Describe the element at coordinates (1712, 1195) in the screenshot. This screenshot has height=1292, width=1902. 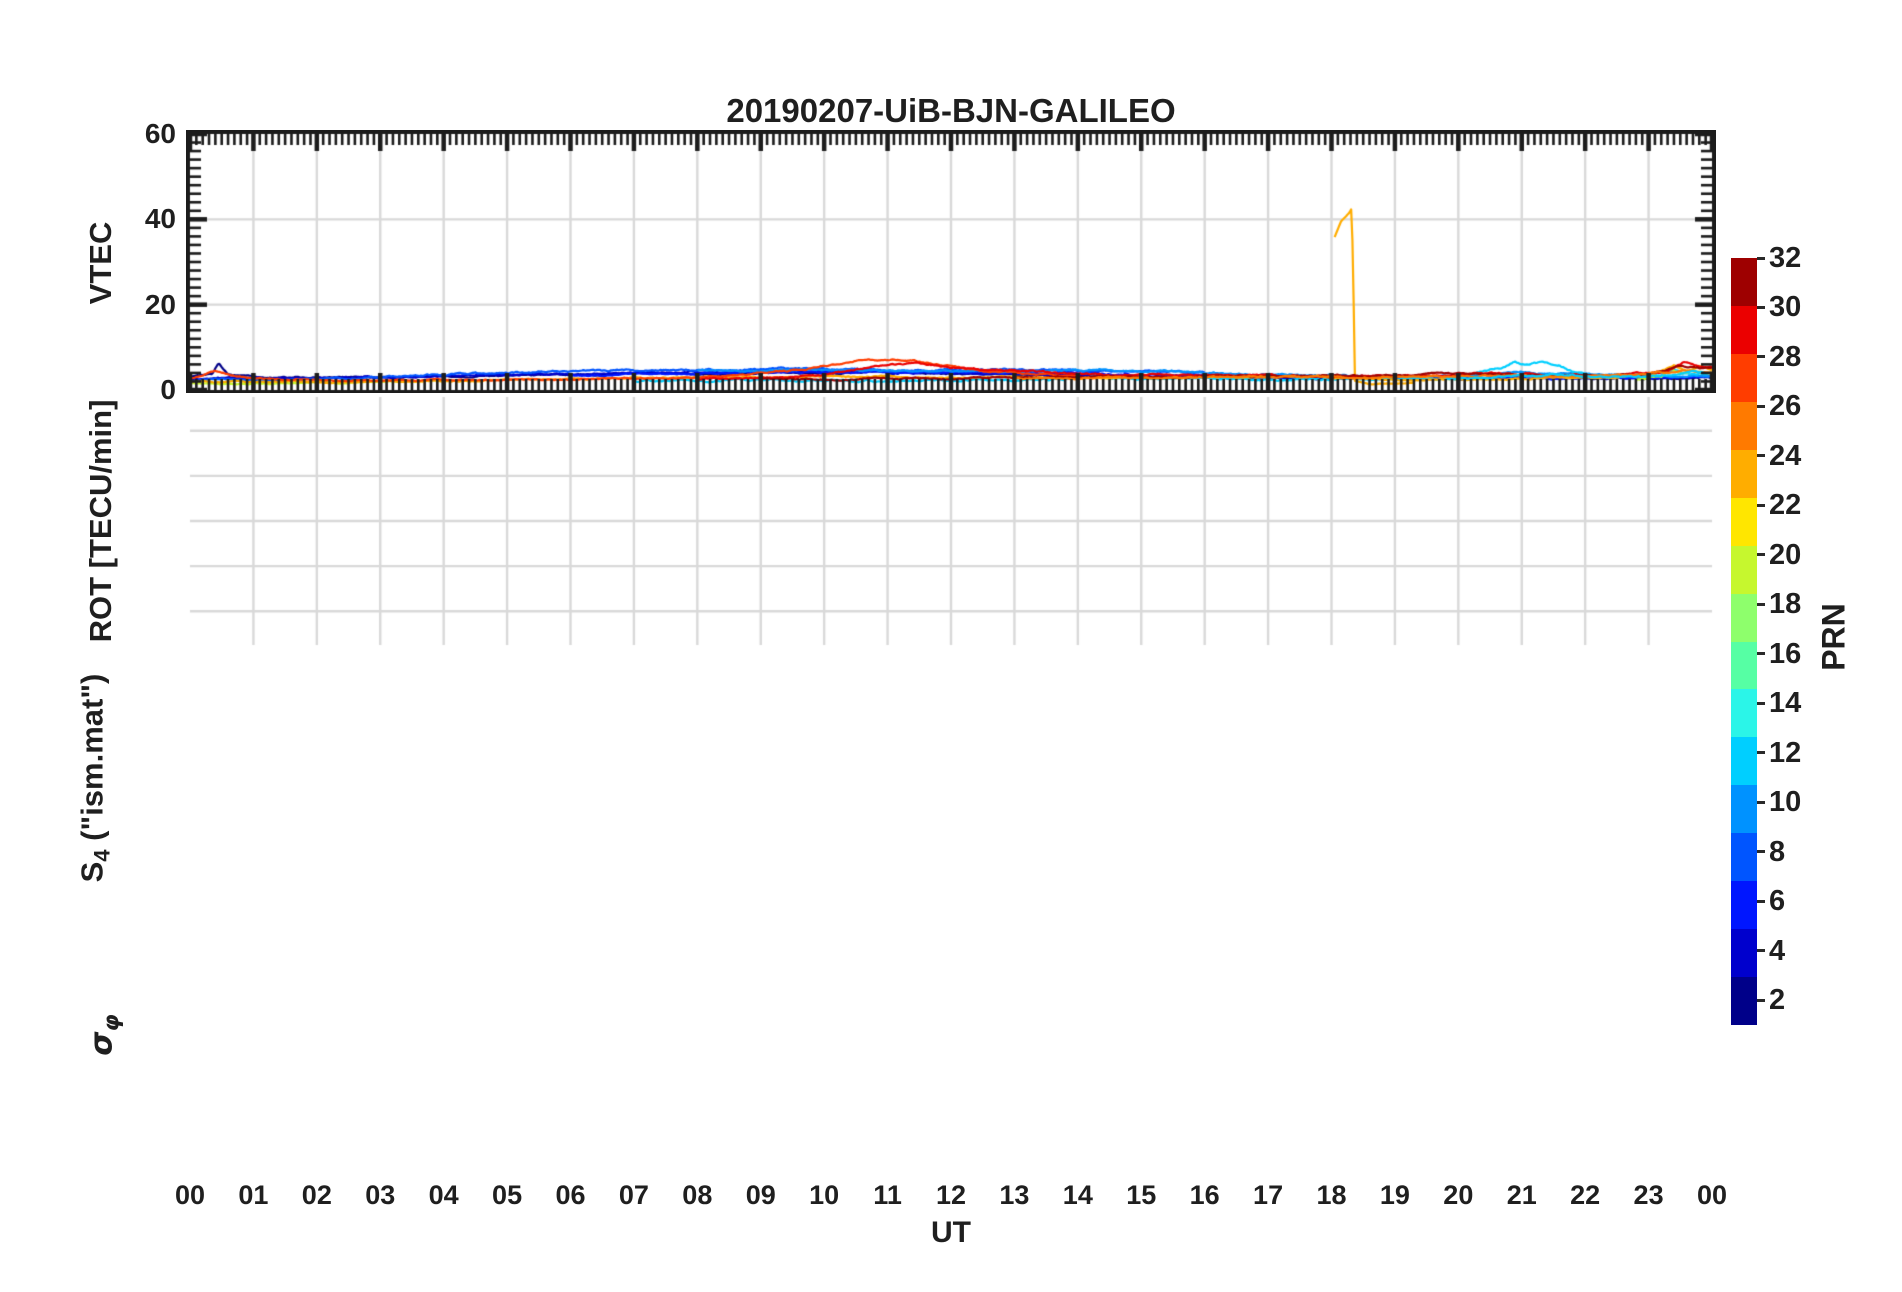
I see `x-tick-label: 00` at that location.